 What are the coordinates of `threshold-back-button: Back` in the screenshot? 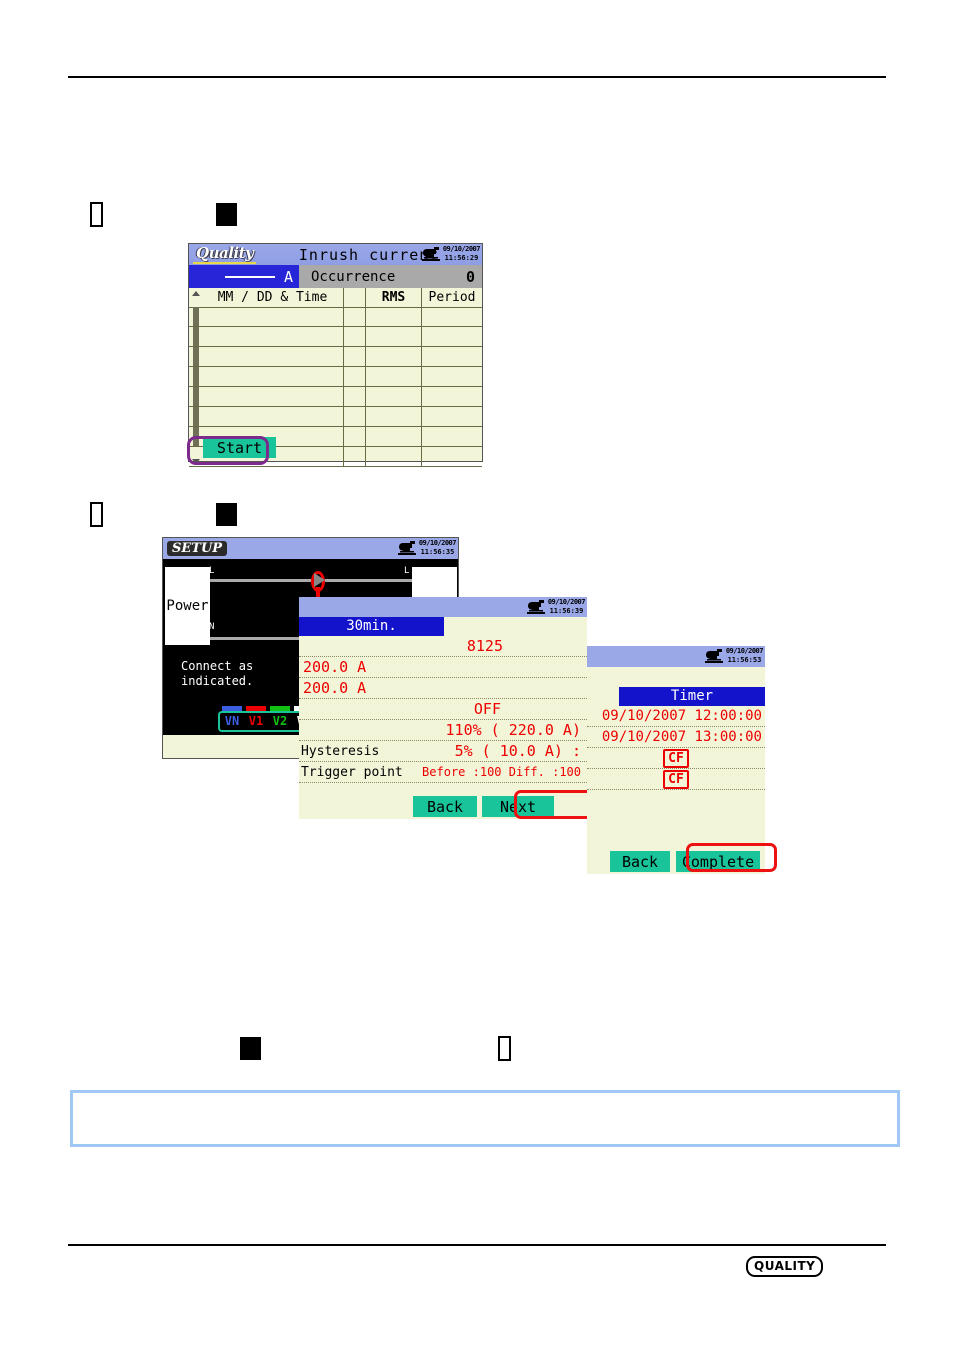 It's located at (445, 806).